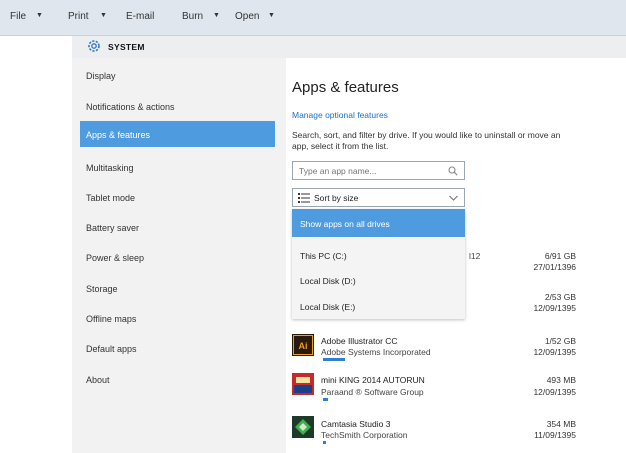 The height and width of the screenshot is (453, 626). What do you see at coordinates (303, 384) in the screenshot?
I see `mini-king-icon` at bounding box center [303, 384].